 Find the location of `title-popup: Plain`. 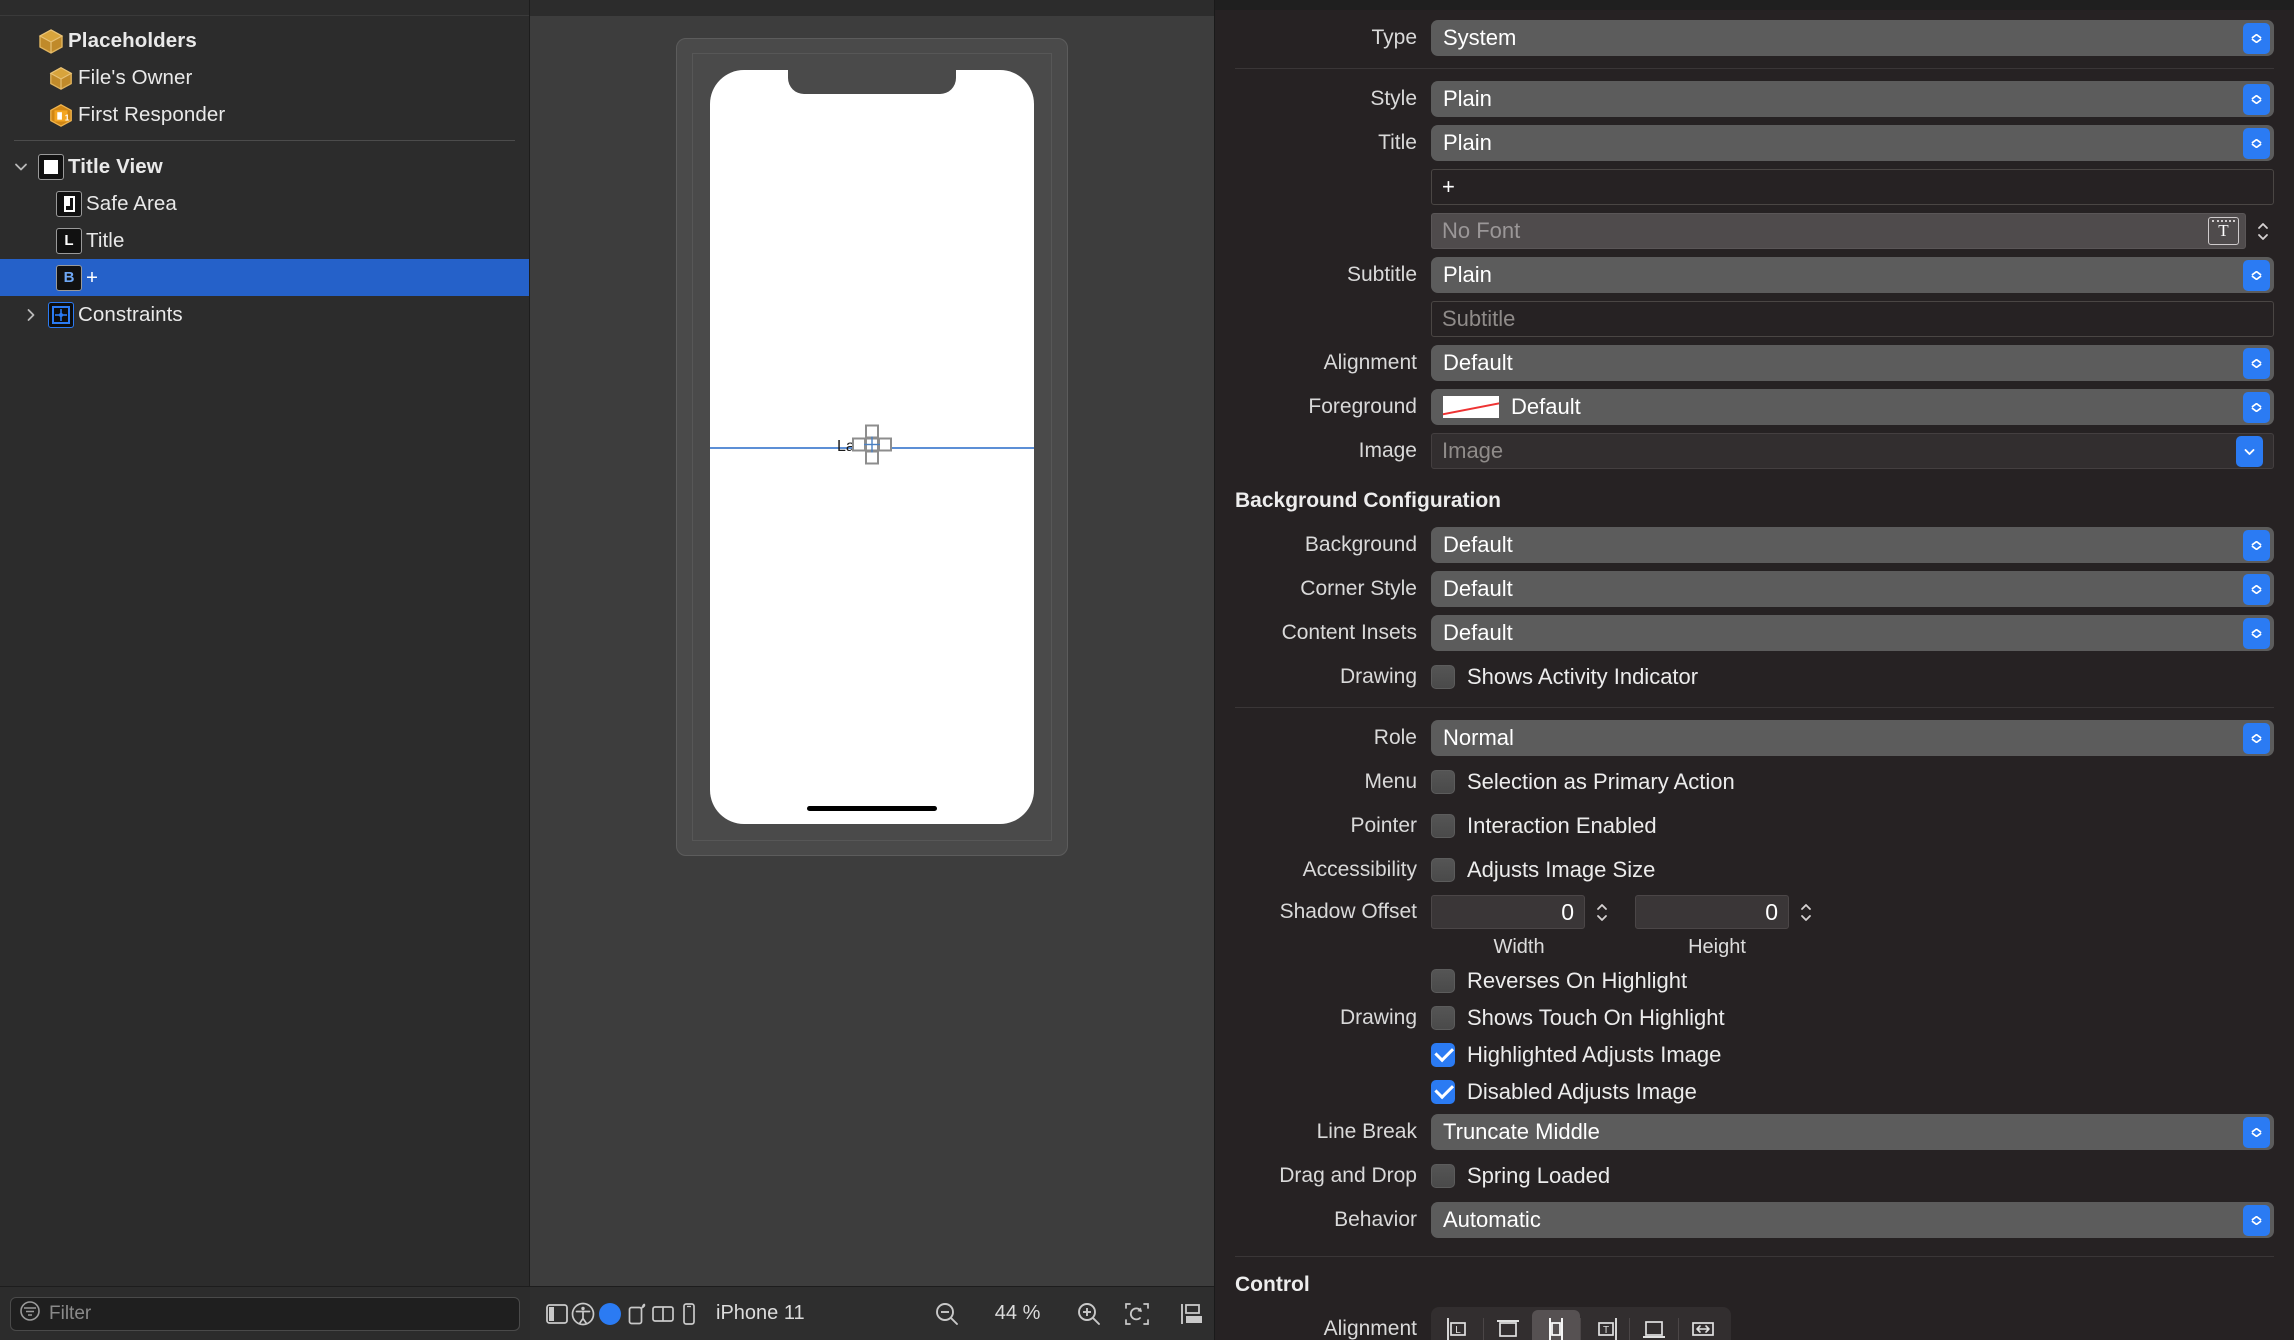

title-popup: Plain is located at coordinates (1852, 143).